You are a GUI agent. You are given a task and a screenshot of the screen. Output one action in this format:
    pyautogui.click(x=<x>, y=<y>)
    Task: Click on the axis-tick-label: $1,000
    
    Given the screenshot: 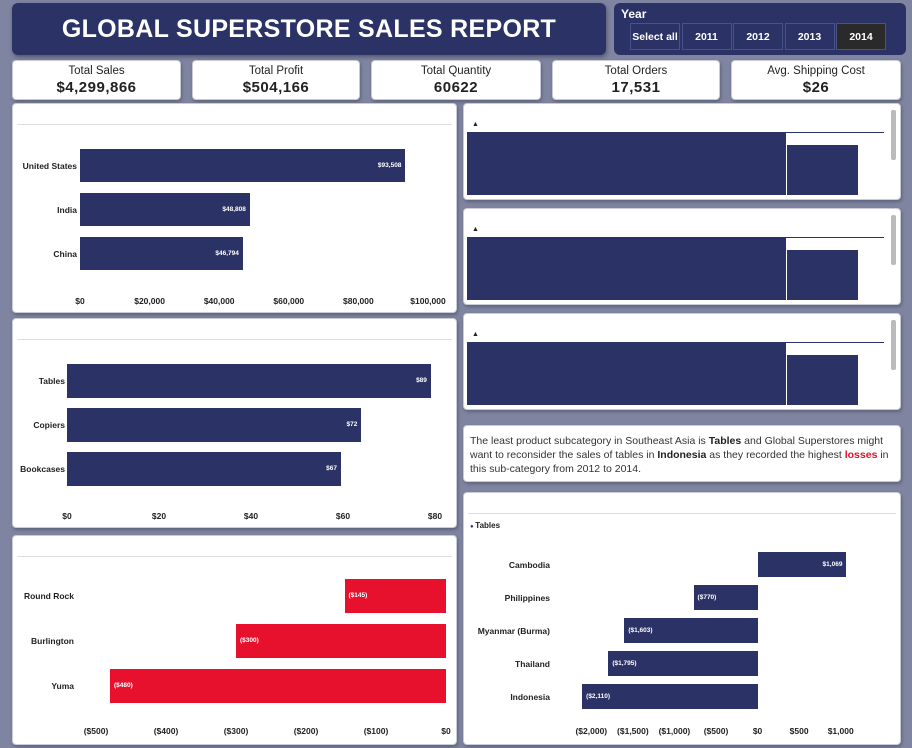 What is the action you would take?
    pyautogui.click(x=840, y=731)
    